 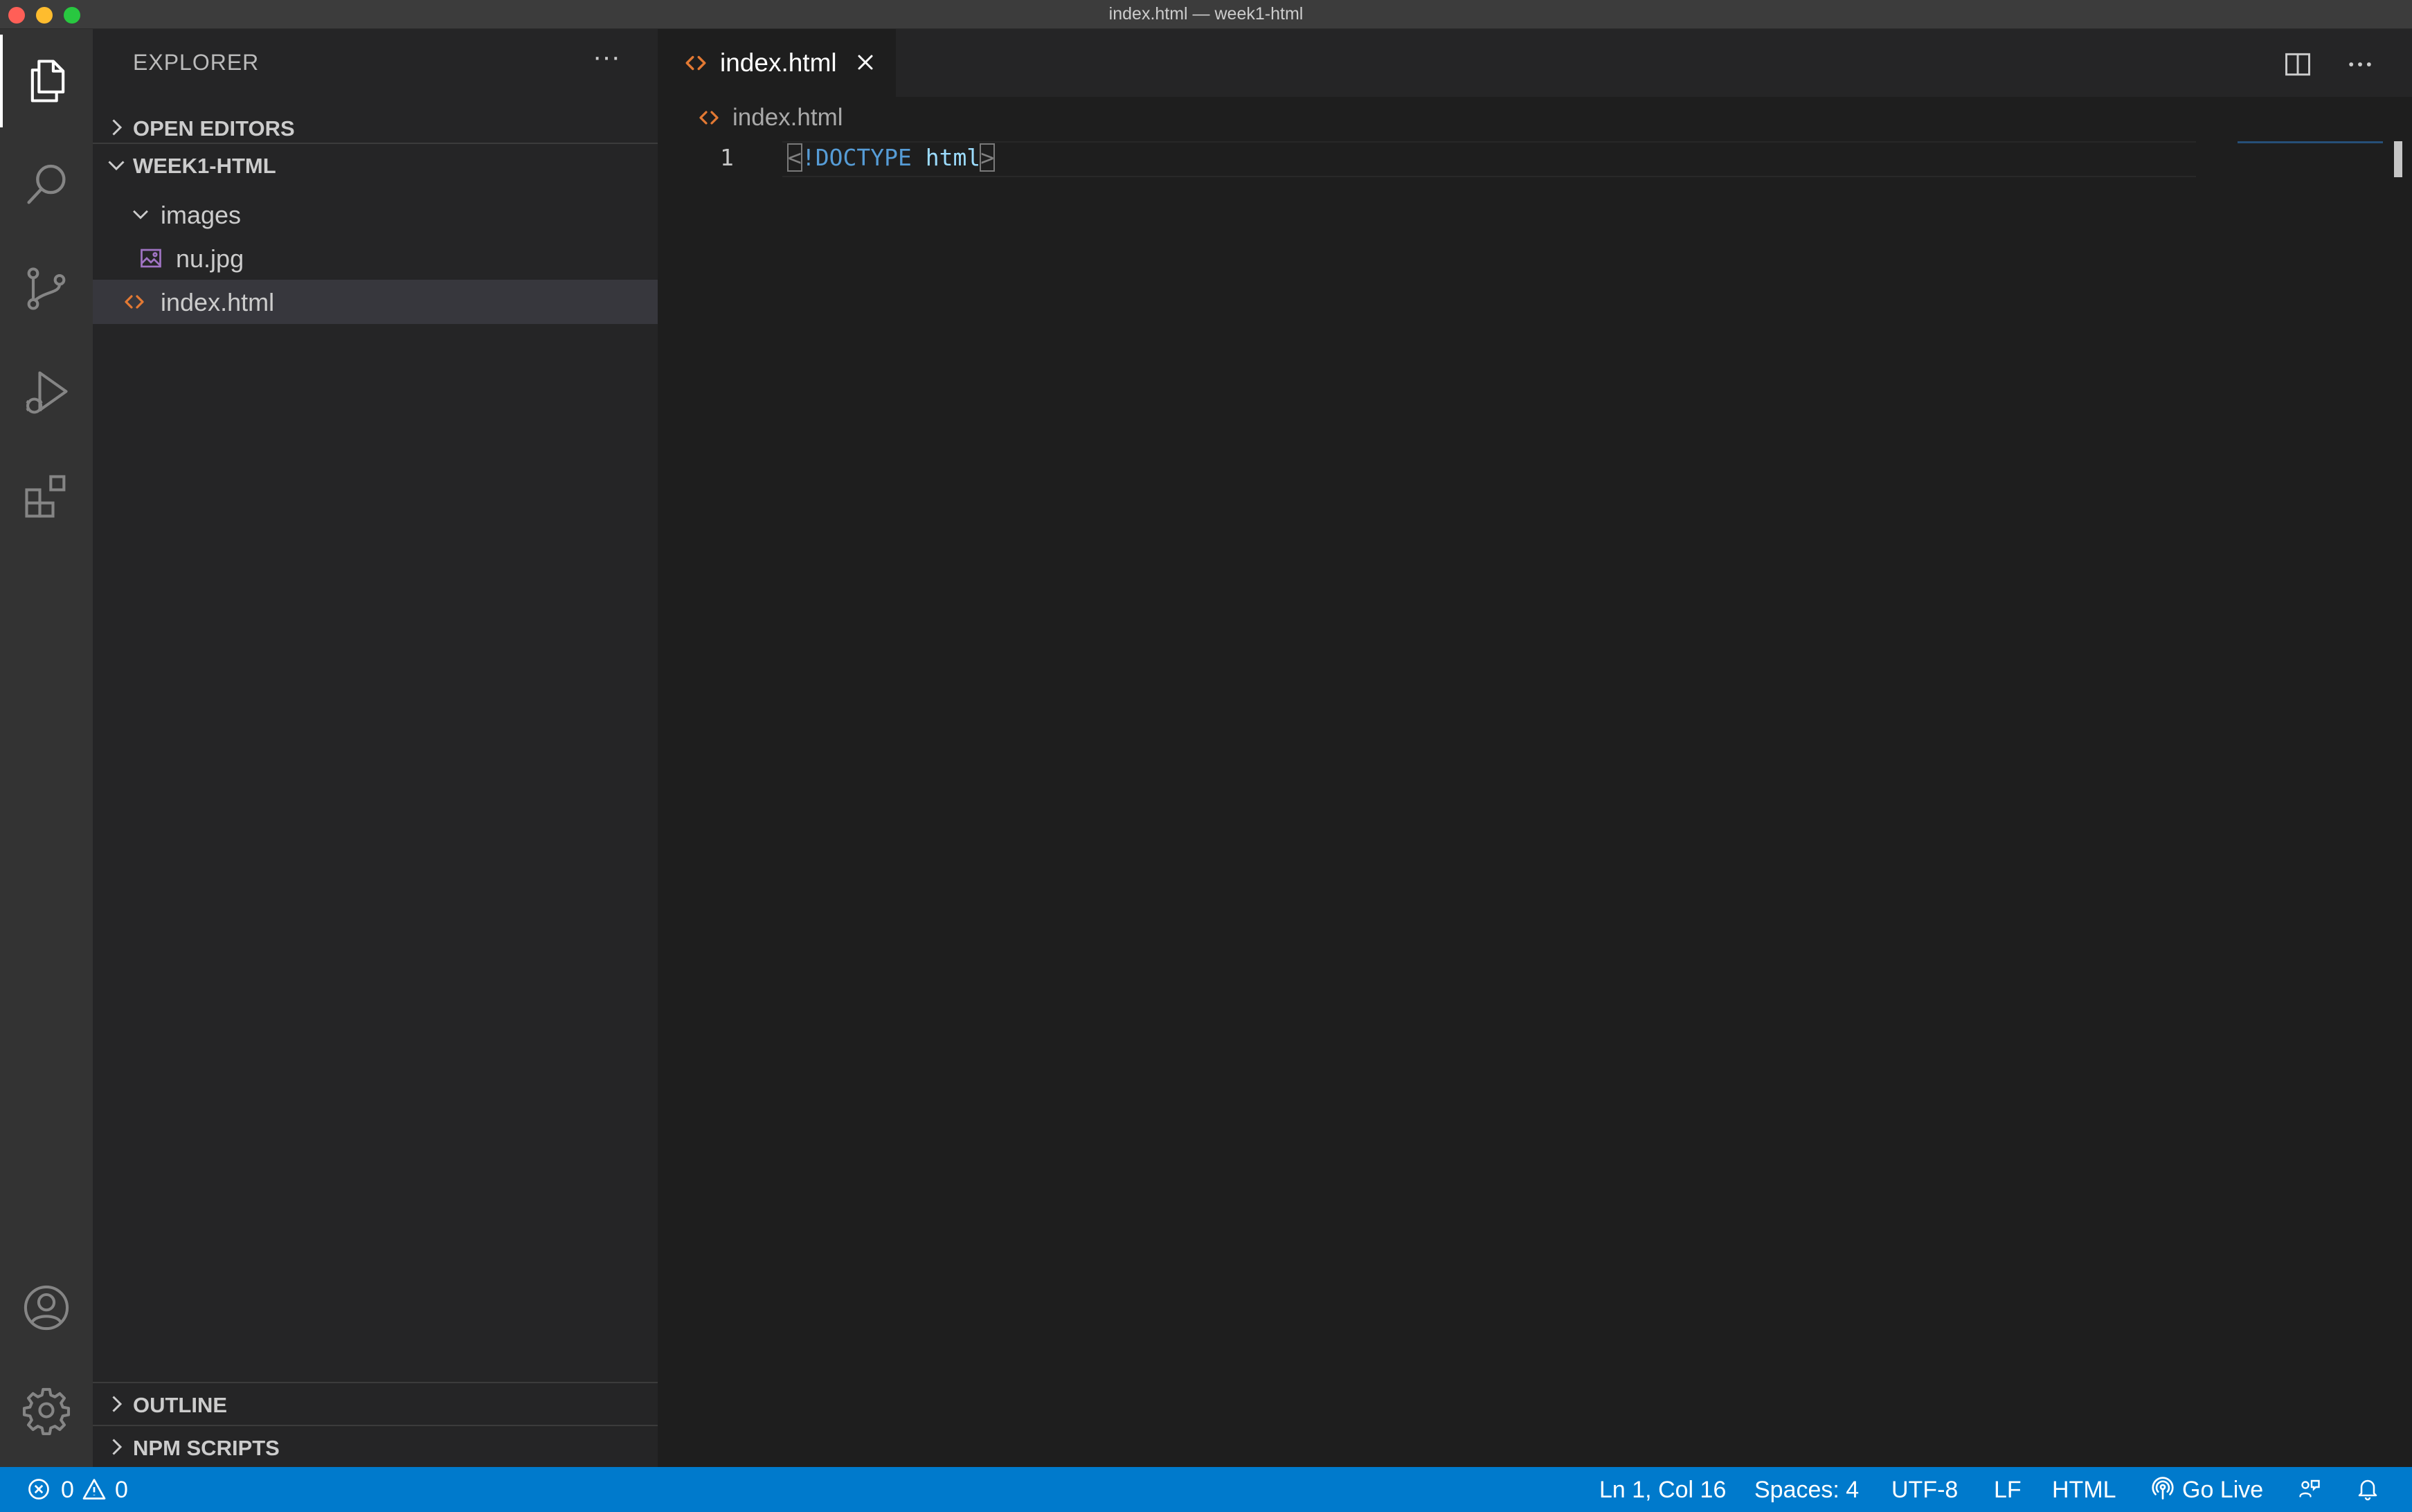 I want to click on tab-label: index.html, so click(x=778, y=62).